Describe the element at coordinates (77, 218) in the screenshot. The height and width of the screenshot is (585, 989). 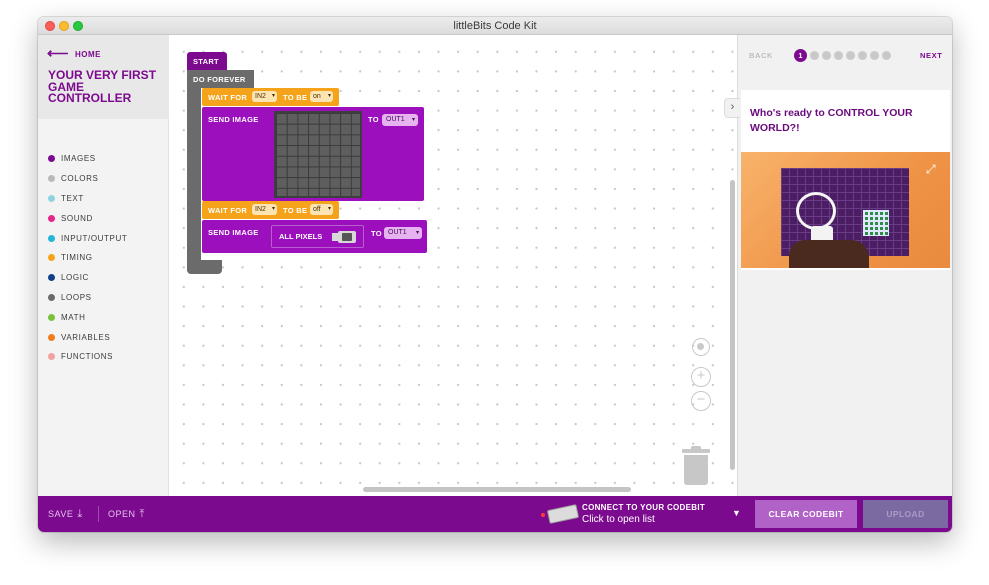
I see `category-label: SOUND` at that location.